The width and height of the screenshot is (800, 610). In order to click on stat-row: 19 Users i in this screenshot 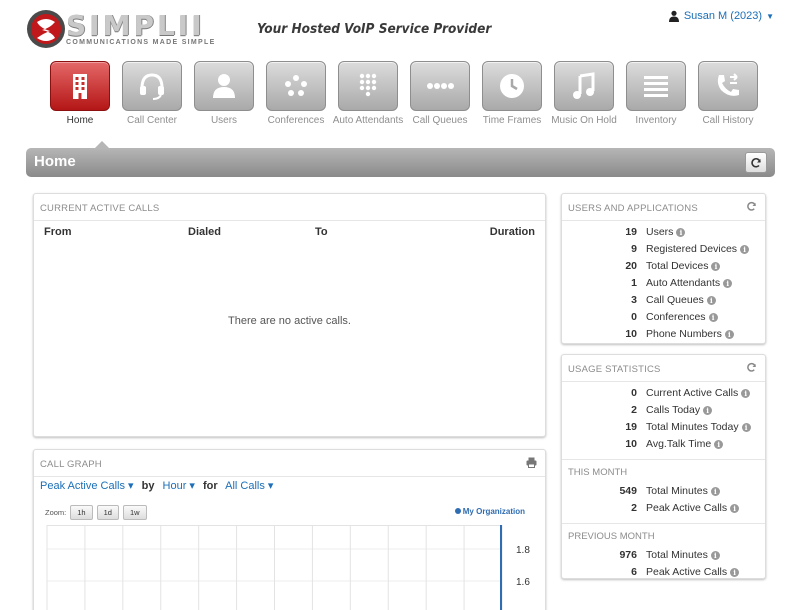, I will do `click(663, 232)`.